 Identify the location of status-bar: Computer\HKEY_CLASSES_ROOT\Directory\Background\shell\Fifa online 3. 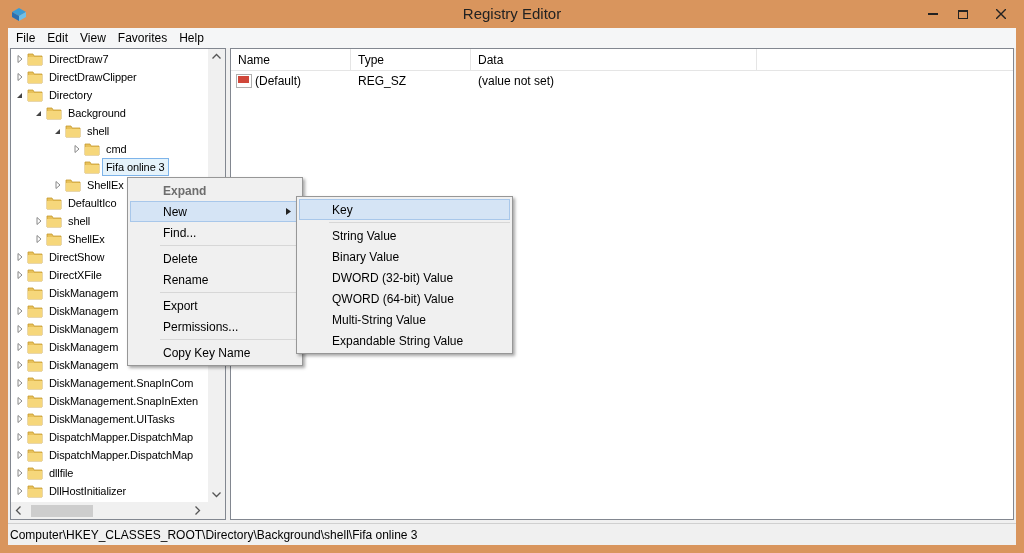
(512, 534).